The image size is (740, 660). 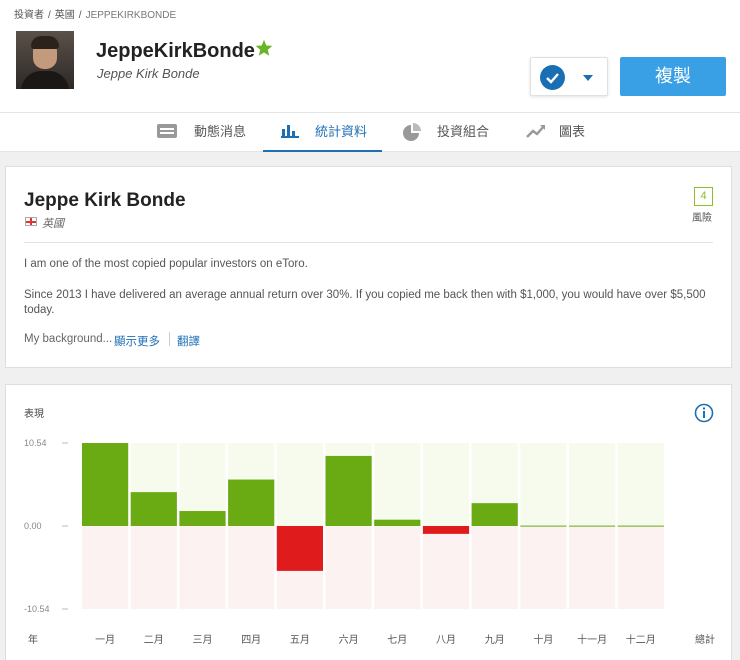 What do you see at coordinates (341, 131) in the screenshot?
I see `tab-stats-label: 統計資料` at bounding box center [341, 131].